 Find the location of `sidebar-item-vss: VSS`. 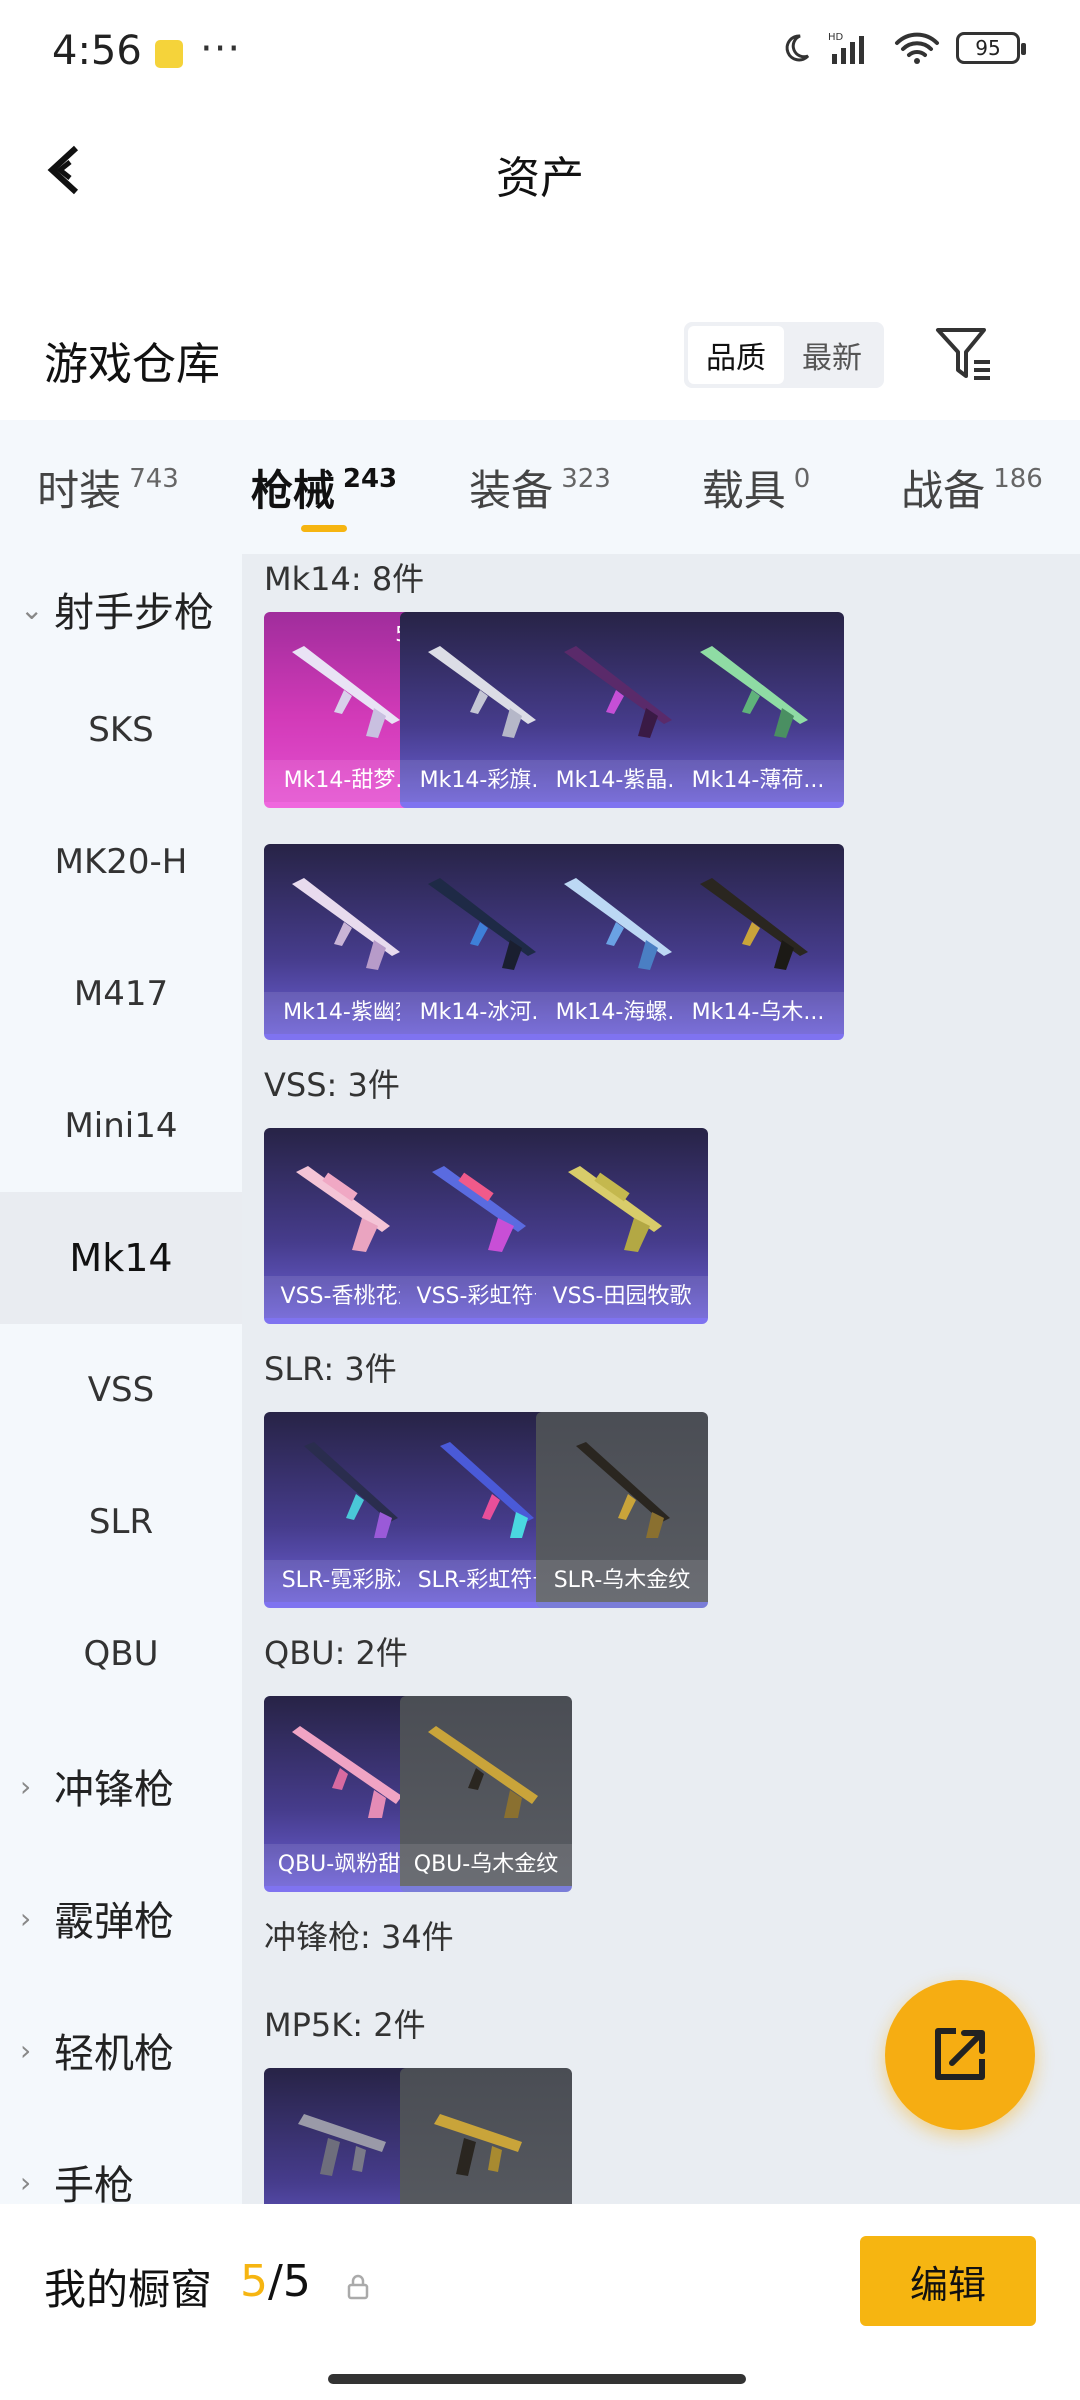

sidebar-item-vss: VSS is located at coordinates (121, 1390).